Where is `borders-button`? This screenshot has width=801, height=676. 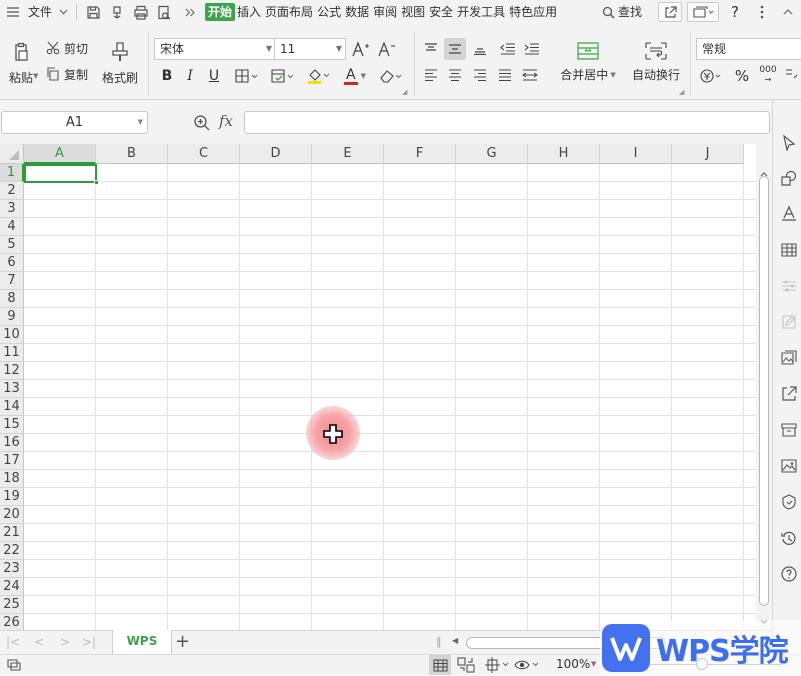
borders-button is located at coordinates (247, 76).